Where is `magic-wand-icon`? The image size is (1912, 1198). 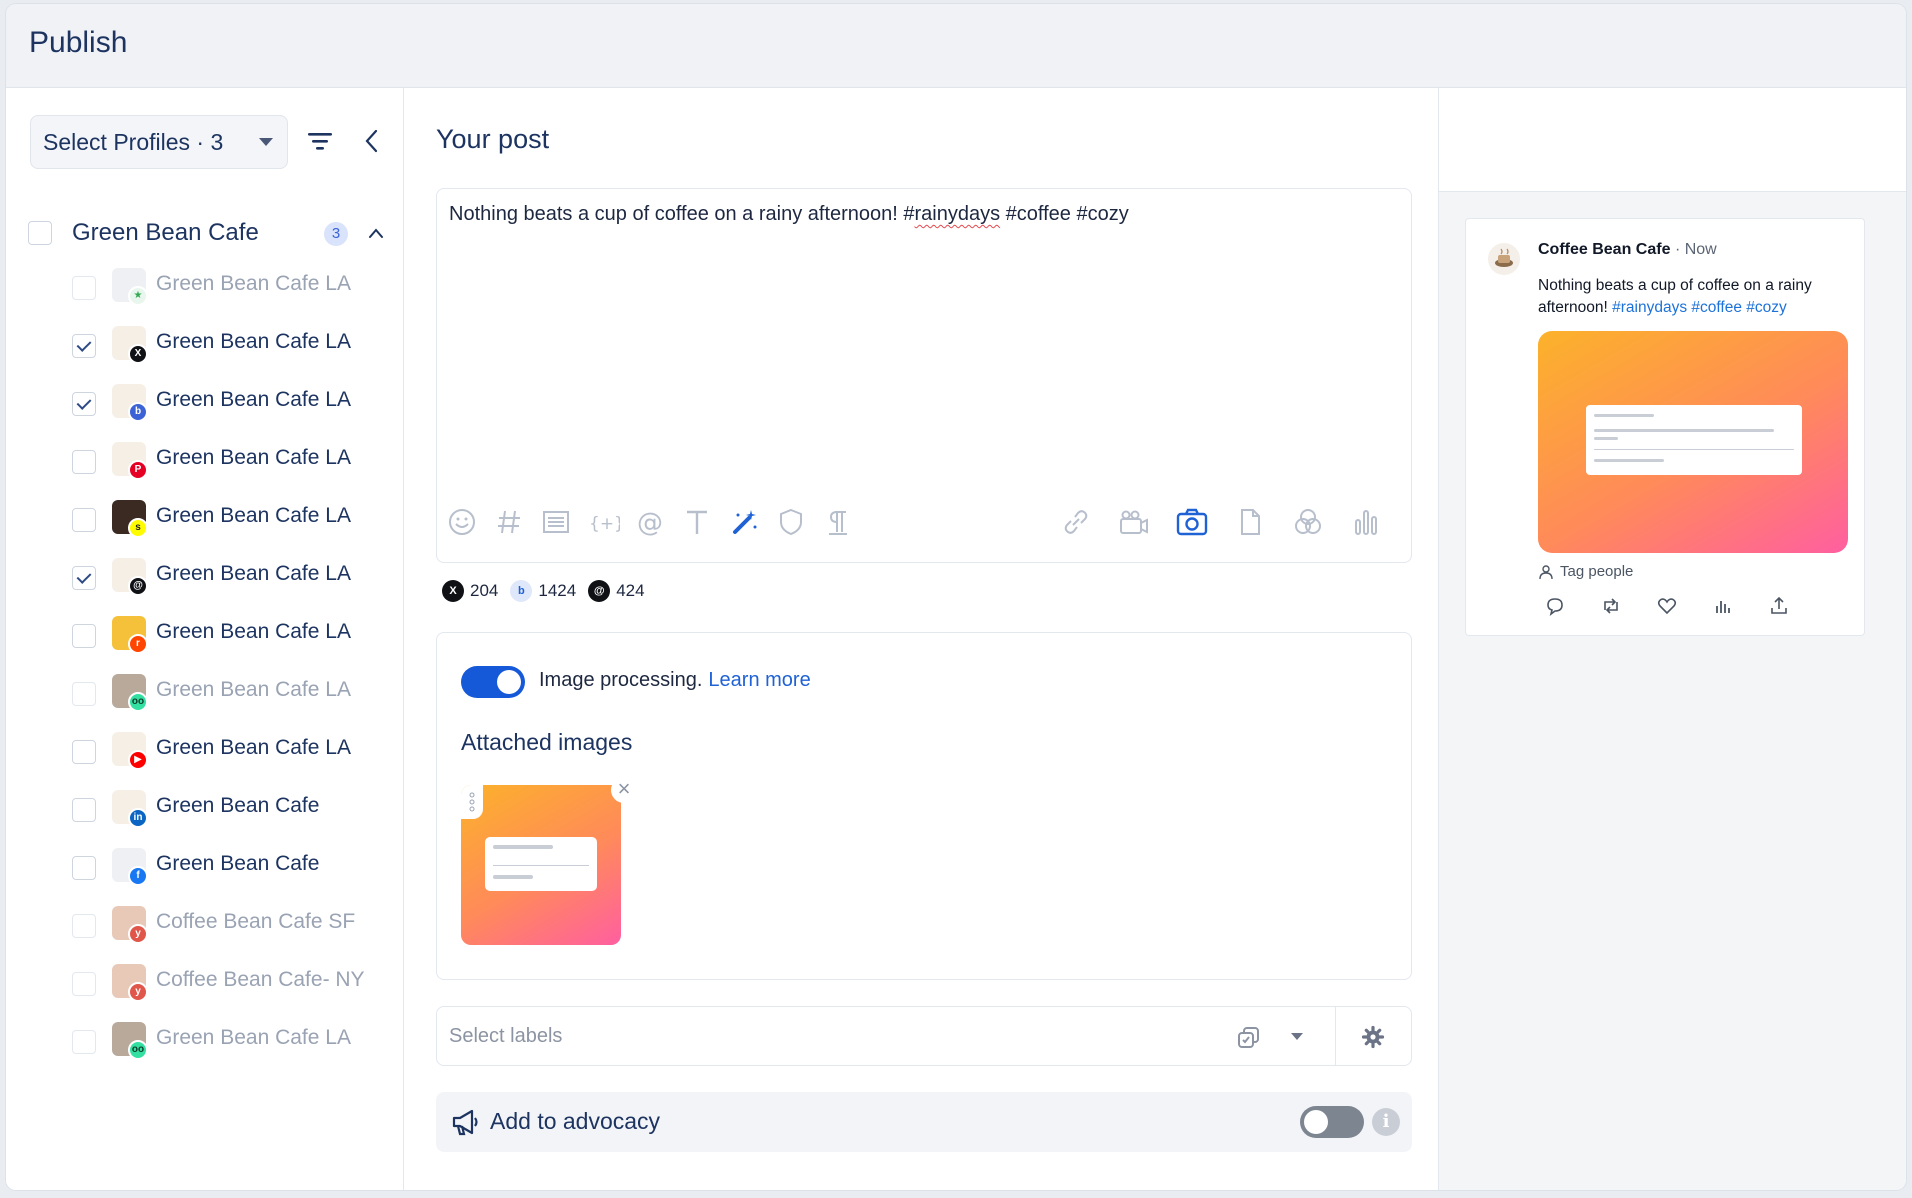
magic-wand-icon is located at coordinates (744, 522).